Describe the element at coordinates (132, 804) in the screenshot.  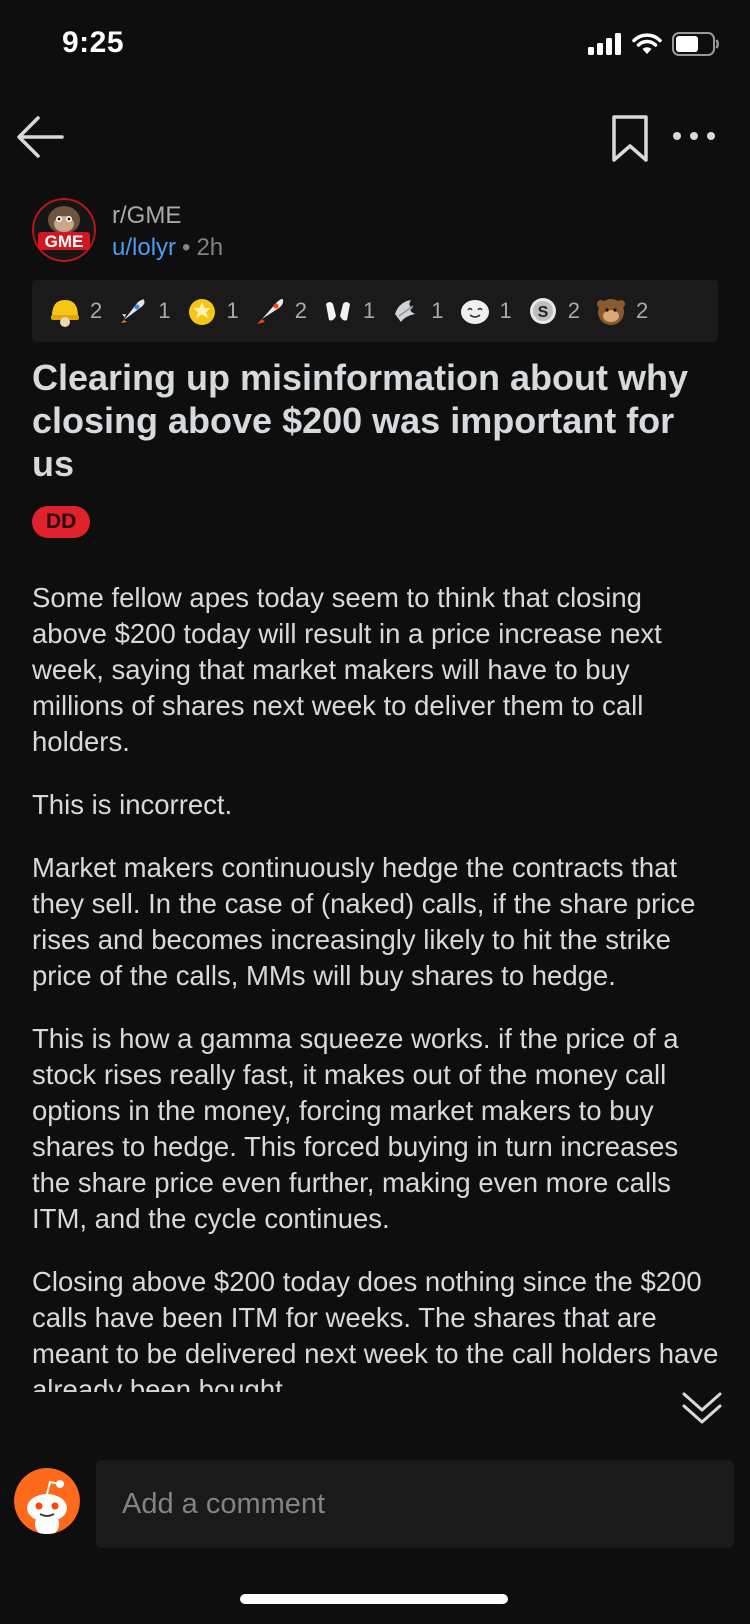
I see `body-paragraph: This is incorrect.` at that location.